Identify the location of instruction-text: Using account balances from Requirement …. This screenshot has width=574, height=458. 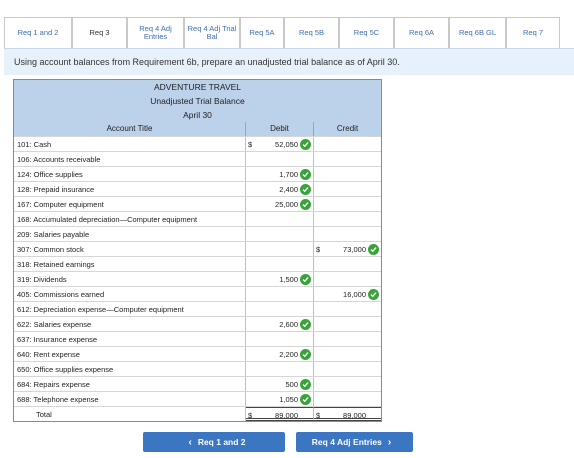
(207, 62).